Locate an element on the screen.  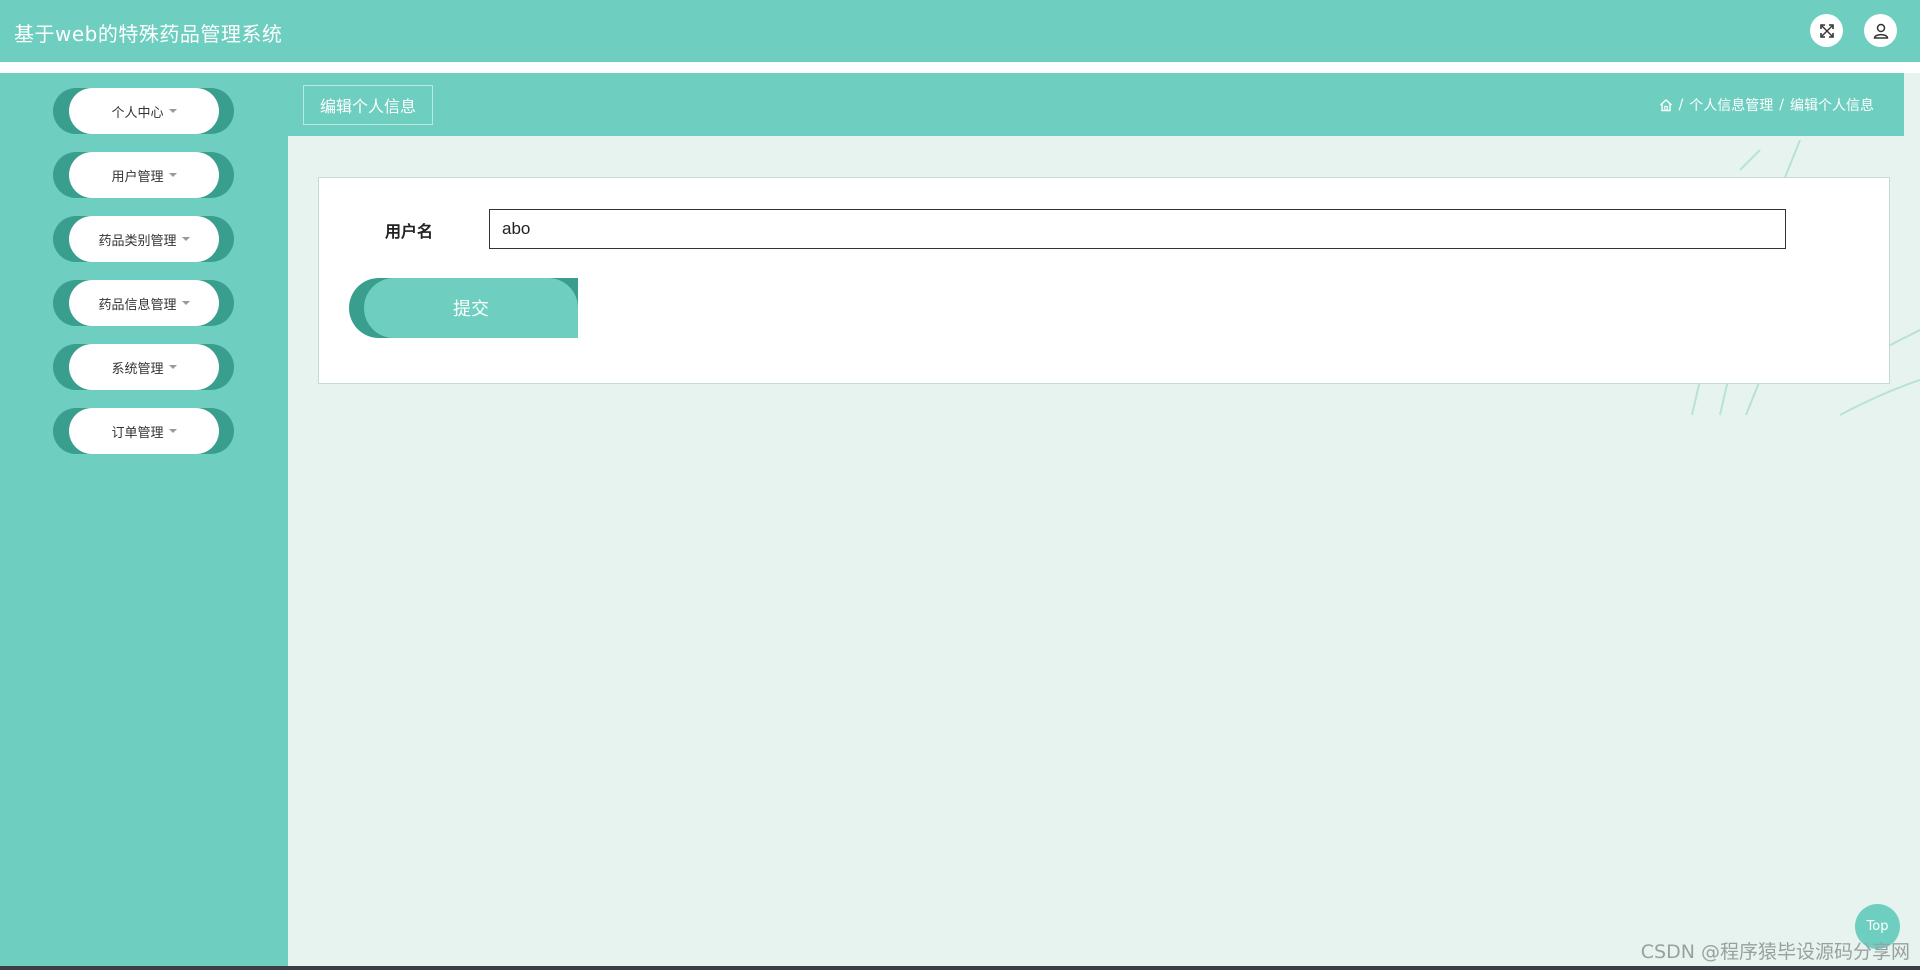
sidebar-item-drug-info: 药品信息管理 is located at coordinates (143, 303).